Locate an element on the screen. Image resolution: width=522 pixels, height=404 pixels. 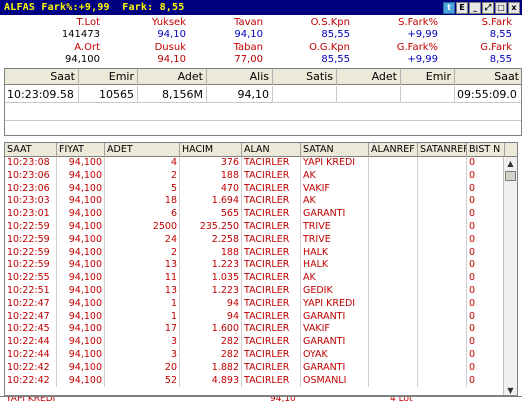
trade-cell-hacim: 1.882 is located at coordinates (211, 368).